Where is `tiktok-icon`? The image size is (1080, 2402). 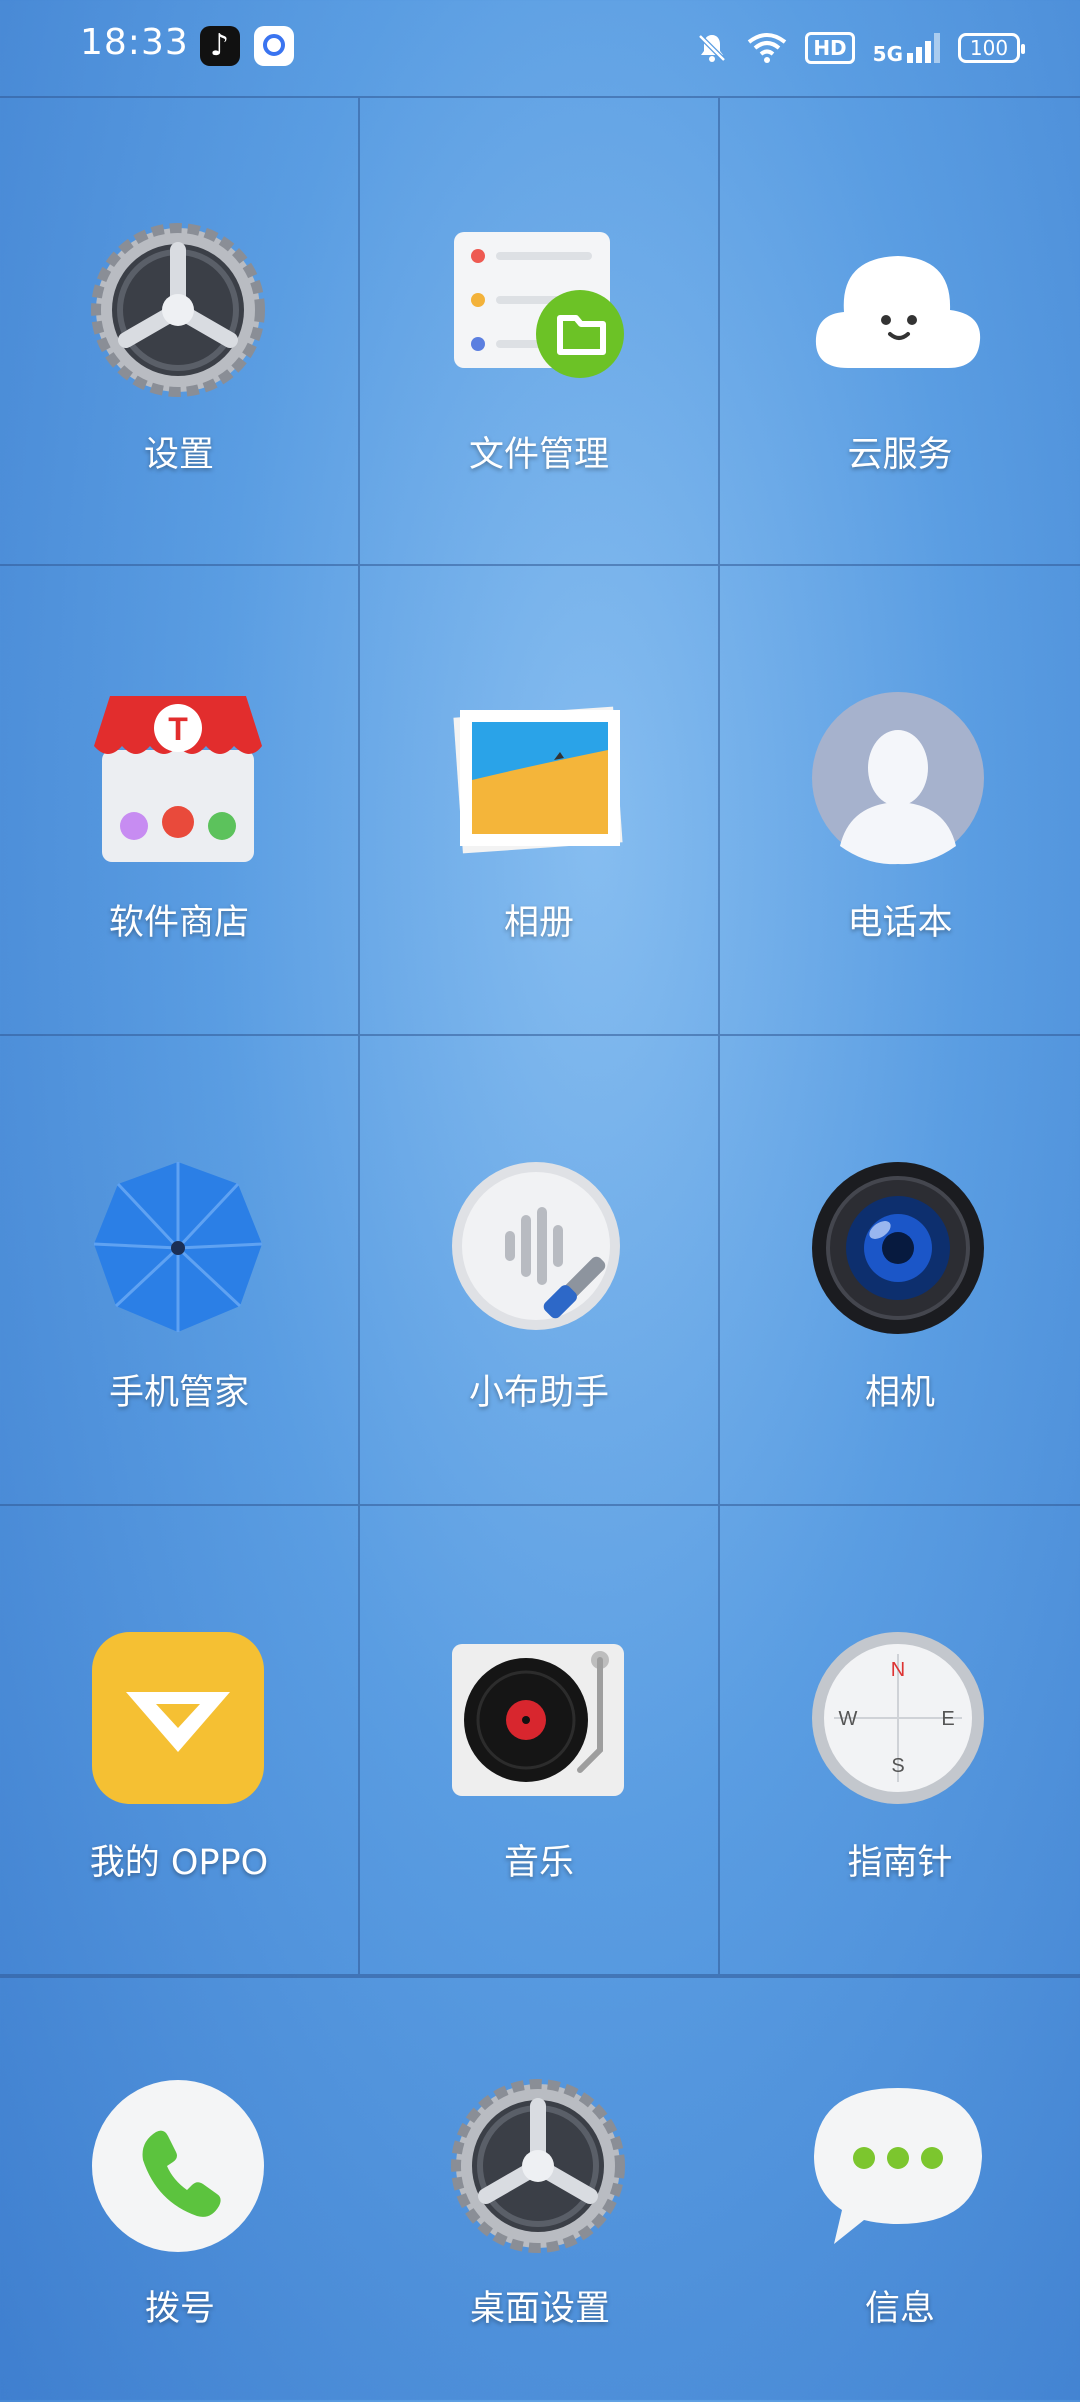 tiktok-icon is located at coordinates (220, 46).